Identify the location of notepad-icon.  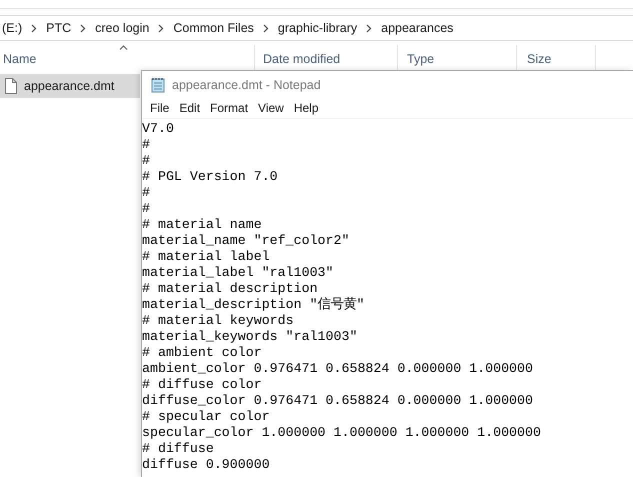
(158, 84).